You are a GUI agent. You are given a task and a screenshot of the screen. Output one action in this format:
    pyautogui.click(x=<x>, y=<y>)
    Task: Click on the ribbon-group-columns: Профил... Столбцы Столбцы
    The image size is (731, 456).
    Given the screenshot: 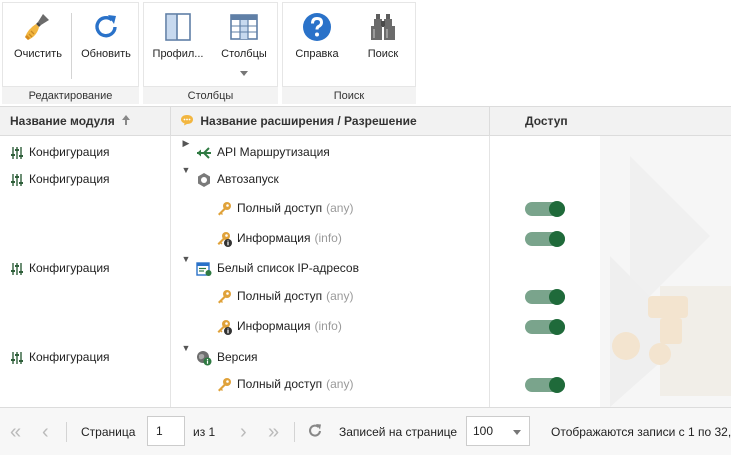 What is the action you would take?
    pyautogui.click(x=210, y=53)
    